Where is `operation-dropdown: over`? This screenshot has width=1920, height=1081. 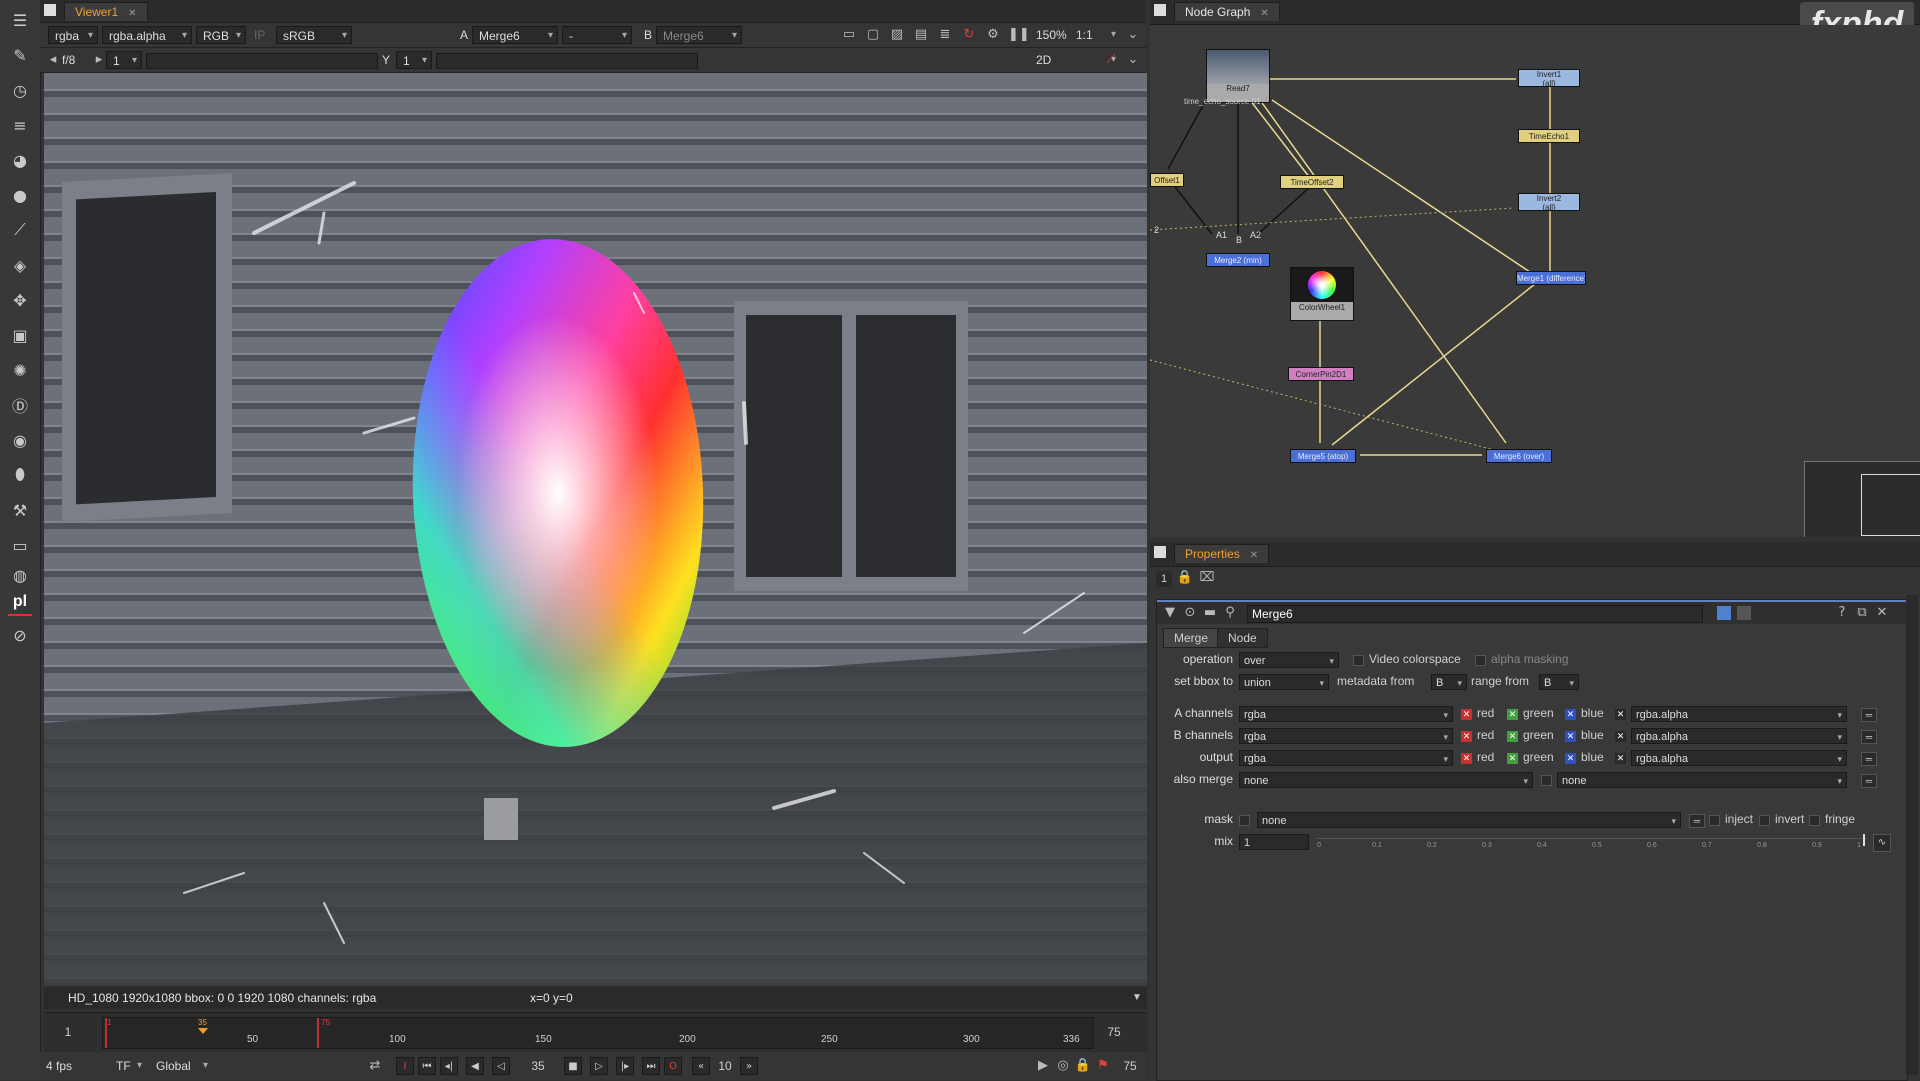
operation-dropdown: over is located at coordinates (1289, 660).